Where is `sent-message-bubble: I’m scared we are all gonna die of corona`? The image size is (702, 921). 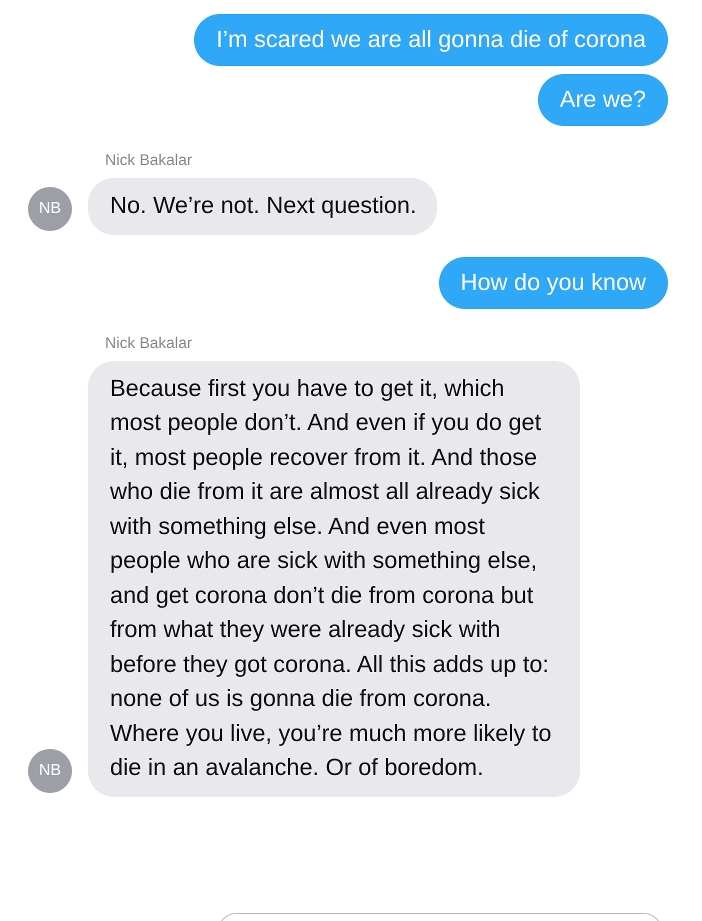 sent-message-bubble: I’m scared we are all gonna die of corona is located at coordinates (431, 40).